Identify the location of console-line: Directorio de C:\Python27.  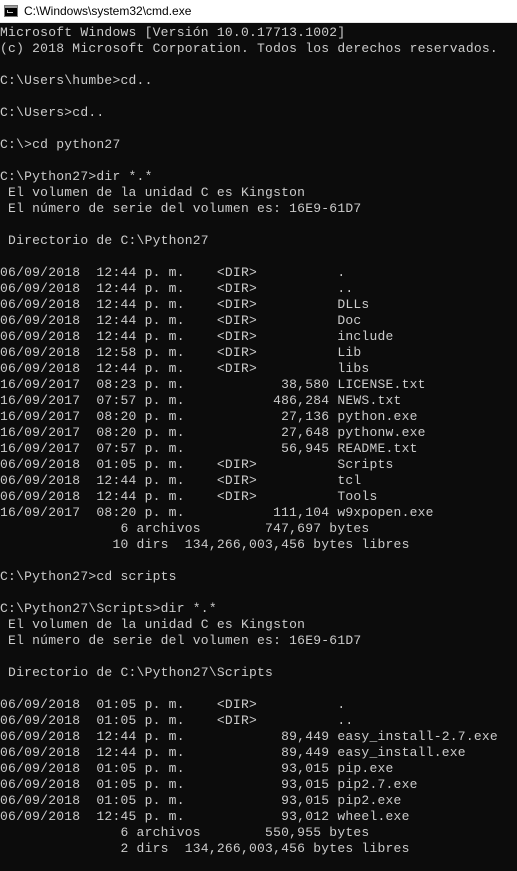
(104, 240).